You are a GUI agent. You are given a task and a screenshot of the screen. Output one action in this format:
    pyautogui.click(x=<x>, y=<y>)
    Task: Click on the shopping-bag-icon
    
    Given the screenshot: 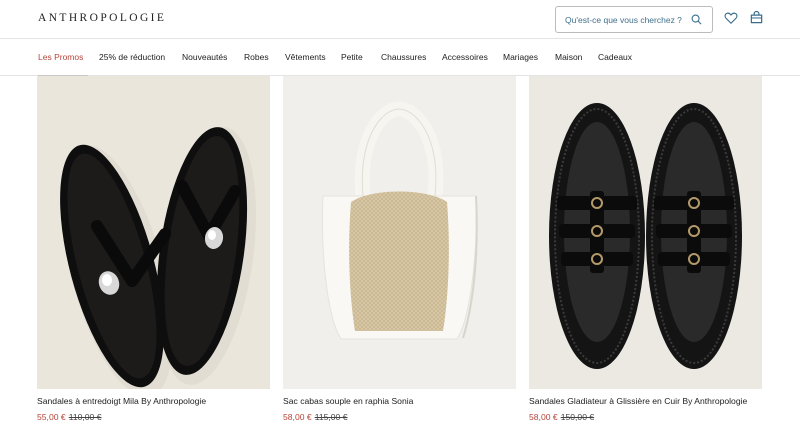 What is the action you would take?
    pyautogui.click(x=756, y=17)
    